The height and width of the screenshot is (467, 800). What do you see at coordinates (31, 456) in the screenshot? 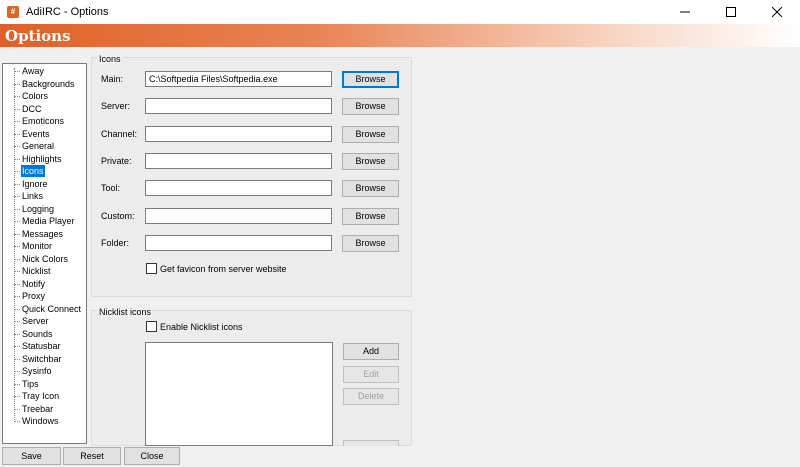
I see `save-button: Save` at bounding box center [31, 456].